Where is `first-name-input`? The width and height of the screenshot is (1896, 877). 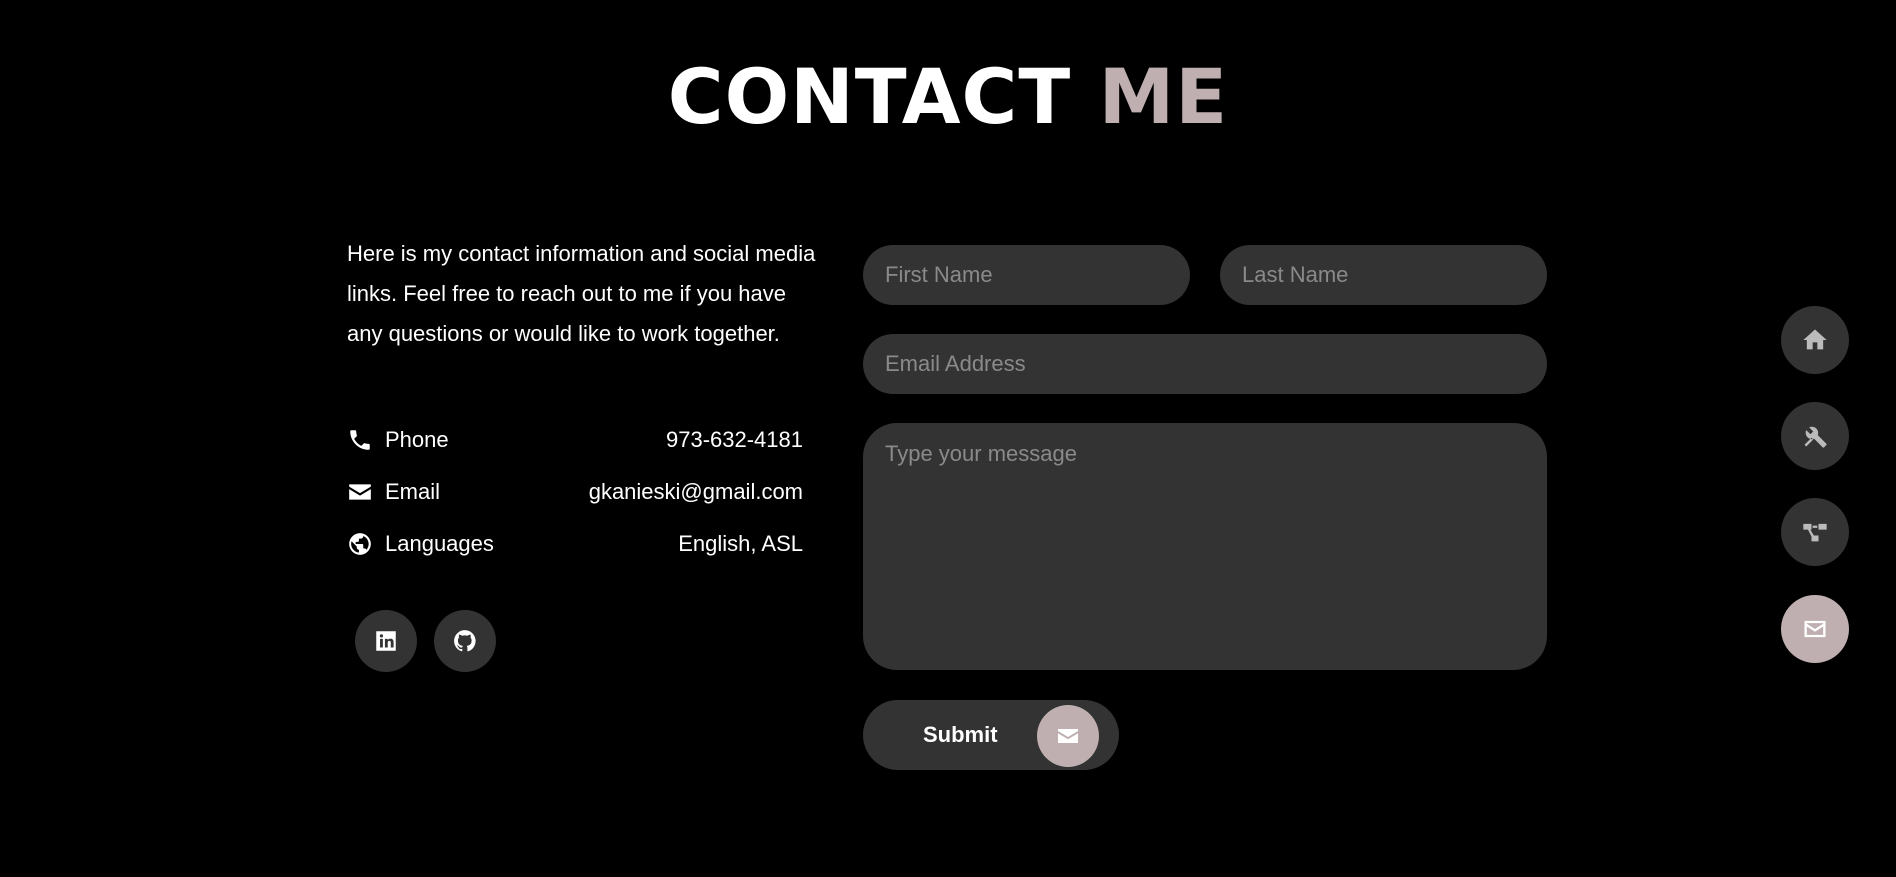
first-name-input is located at coordinates (1026, 275).